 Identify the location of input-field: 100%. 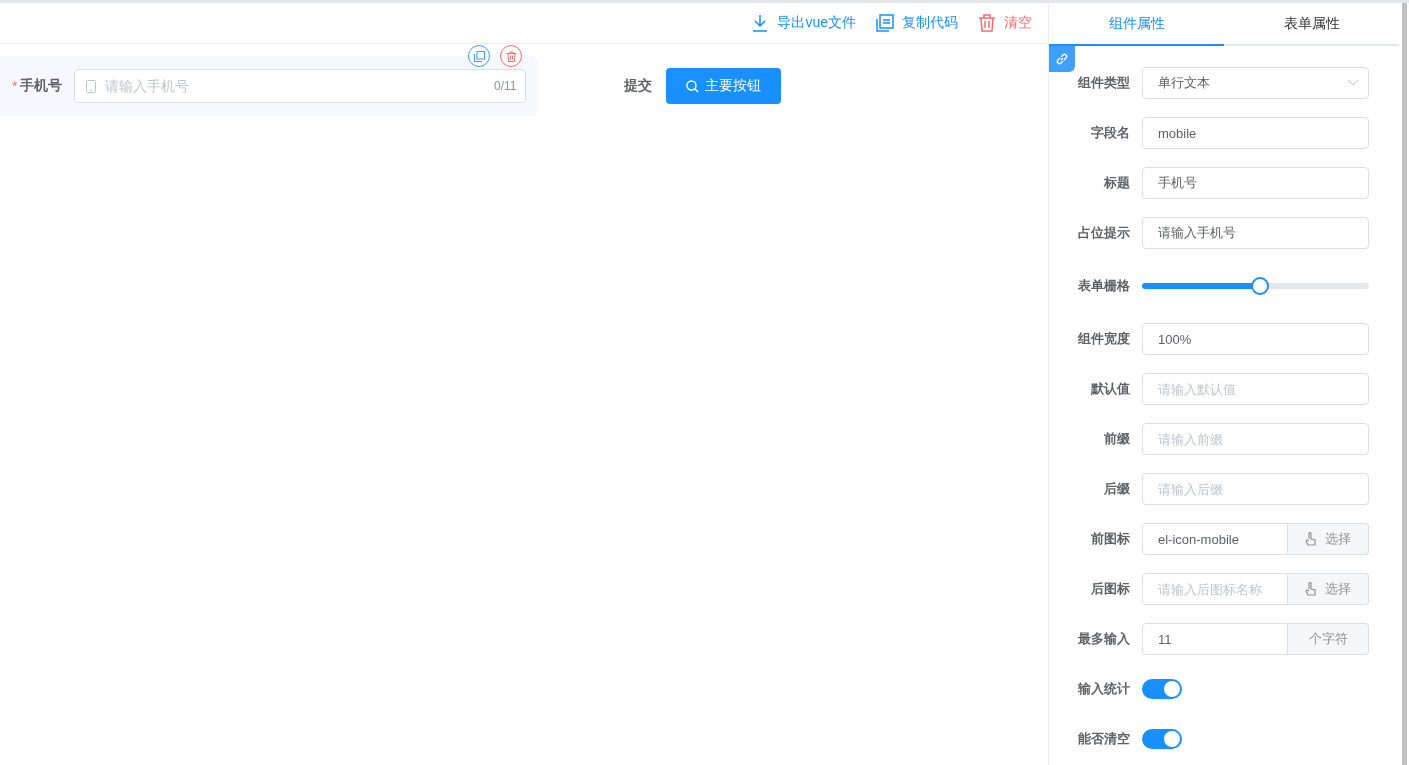
(1255, 339).